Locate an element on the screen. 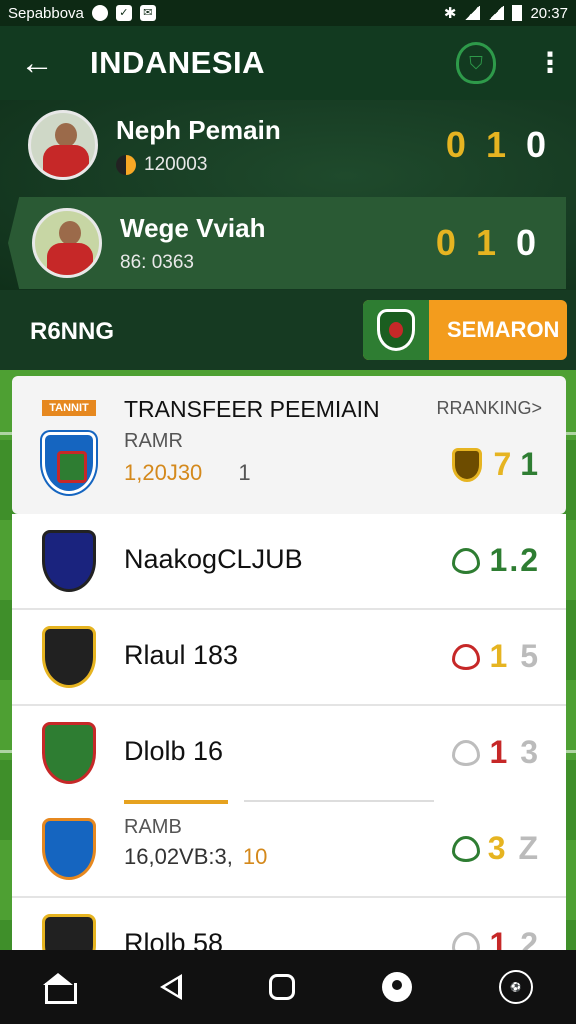 Image resolution: width=576 pixels, height=1024 pixels. recent-apps-icon is located at coordinates (281, 987).